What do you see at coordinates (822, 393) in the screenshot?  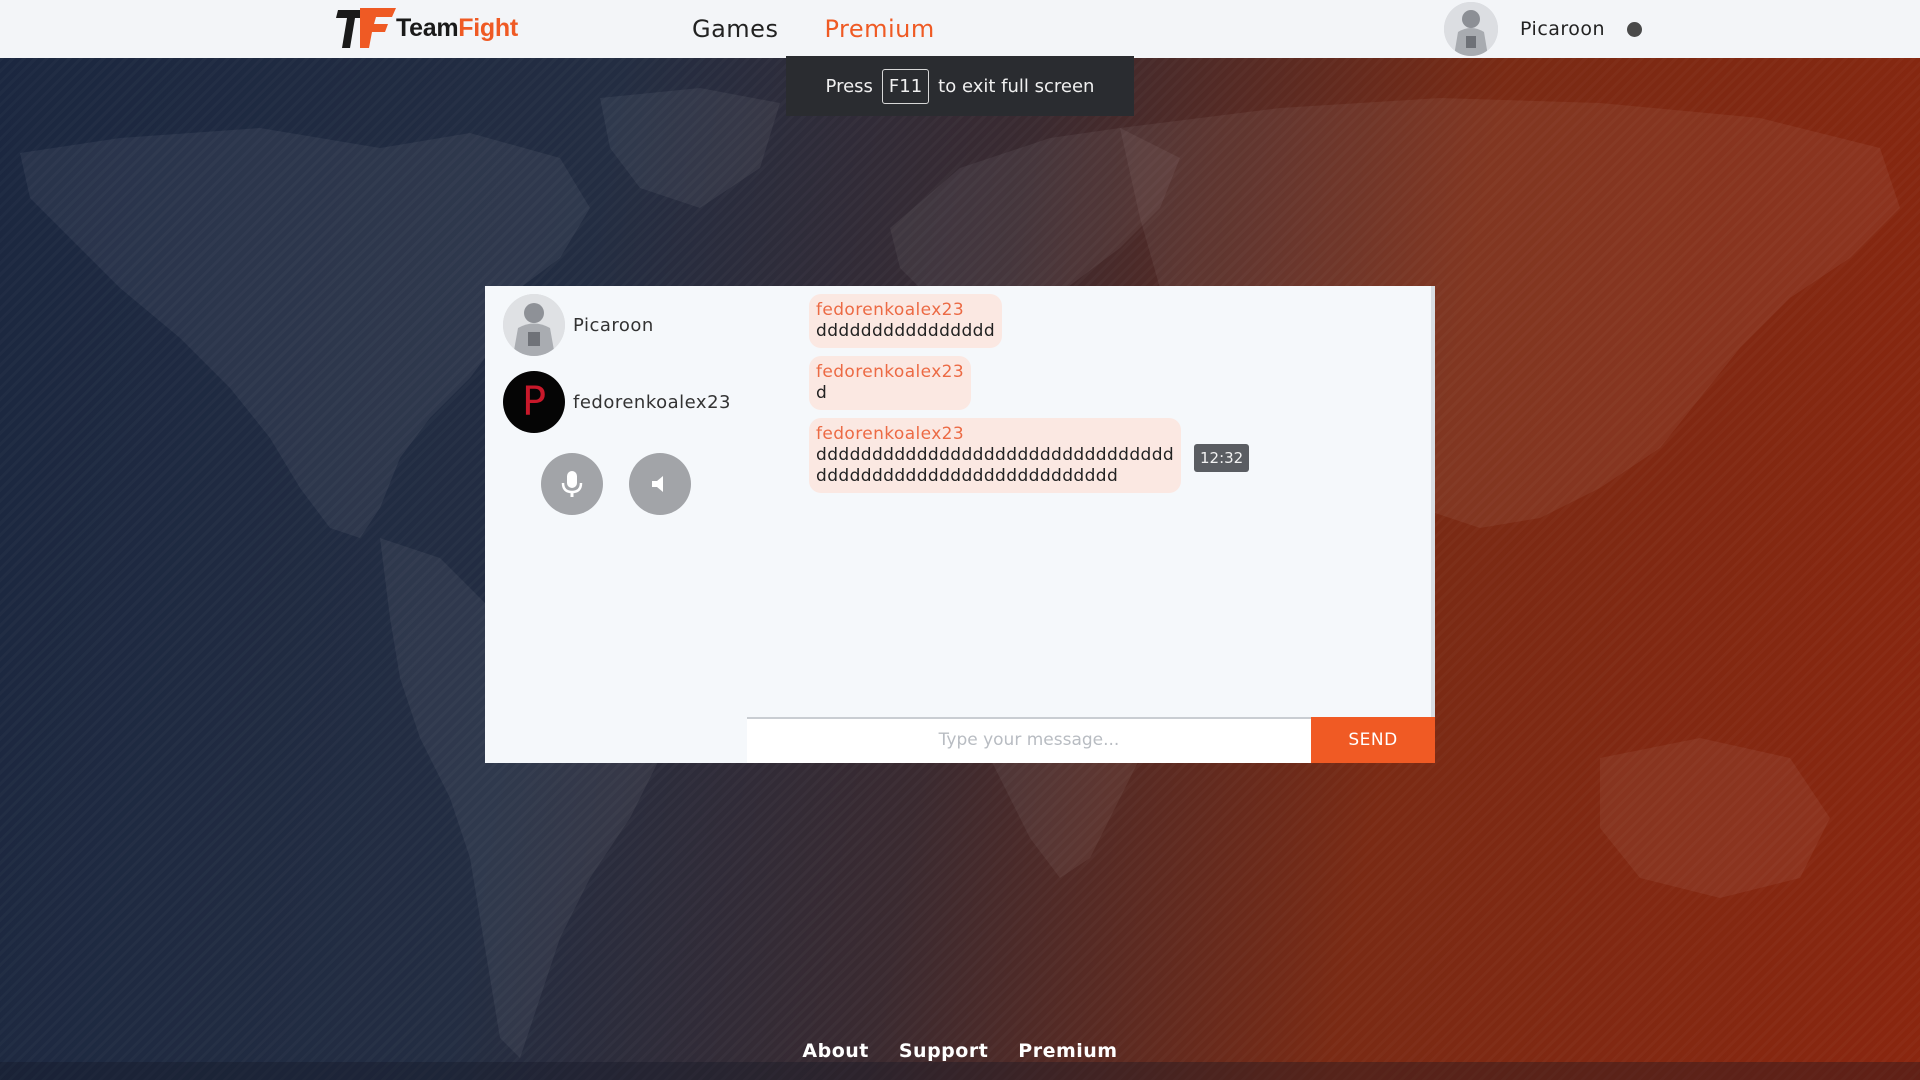 I see `message-text: d` at bounding box center [822, 393].